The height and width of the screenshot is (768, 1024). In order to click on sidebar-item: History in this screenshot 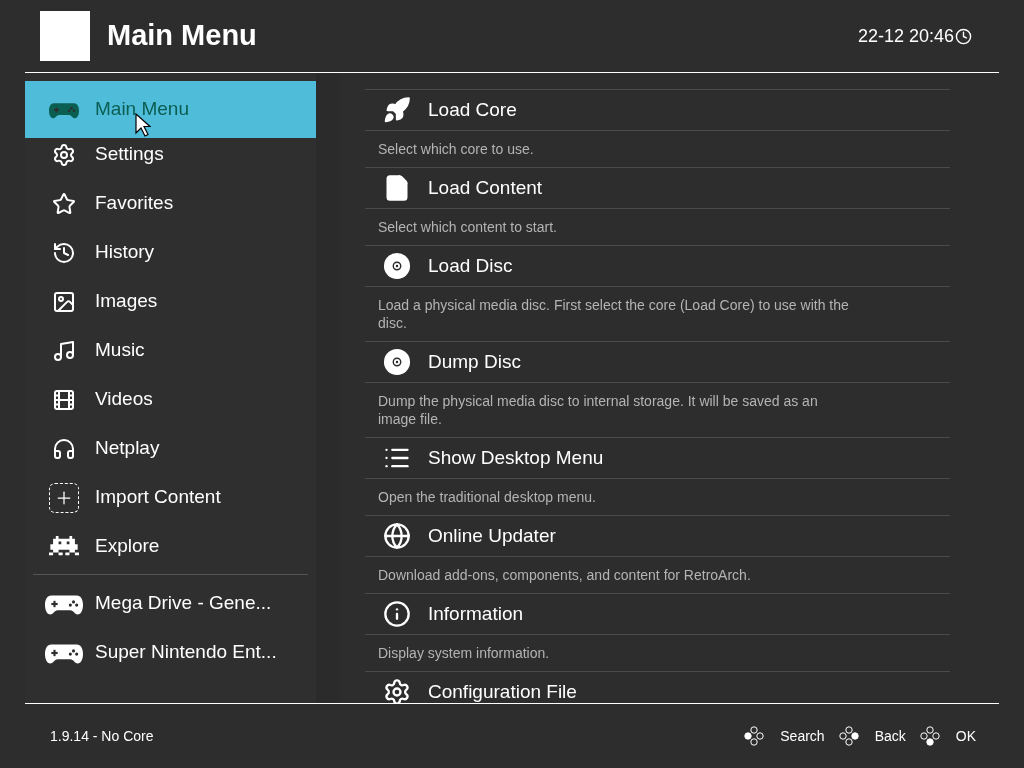, I will do `click(170, 252)`.